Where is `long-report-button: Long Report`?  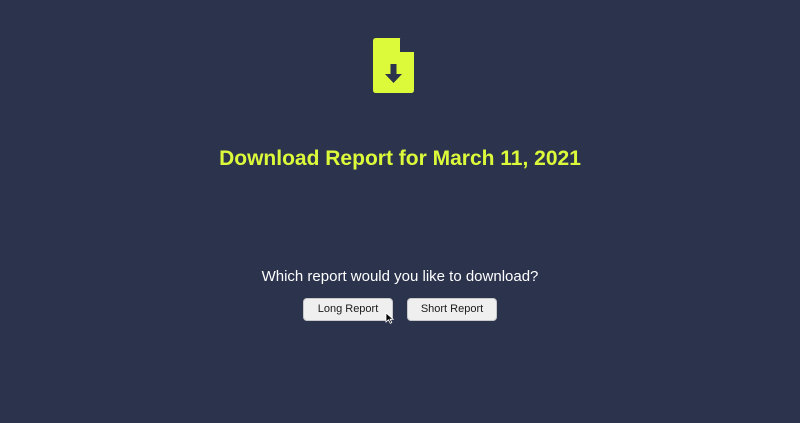
long-report-button: Long Report is located at coordinates (348, 309).